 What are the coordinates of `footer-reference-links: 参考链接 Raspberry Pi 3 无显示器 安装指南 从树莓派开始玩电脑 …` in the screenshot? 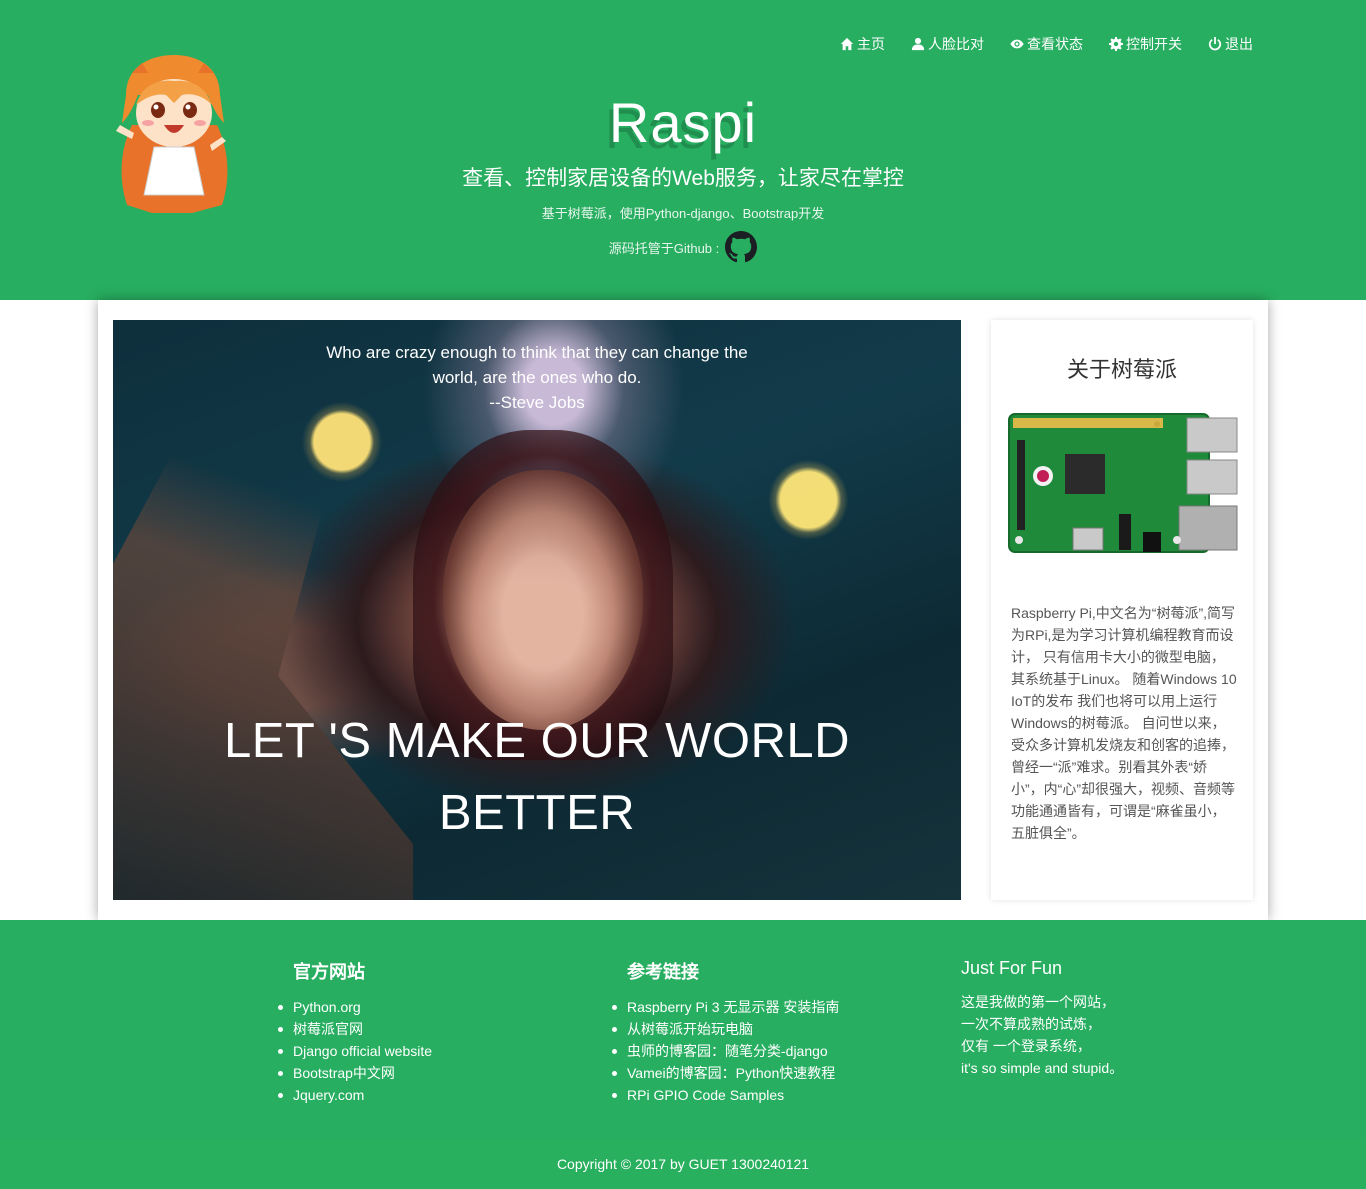 It's located at (725, 1032).